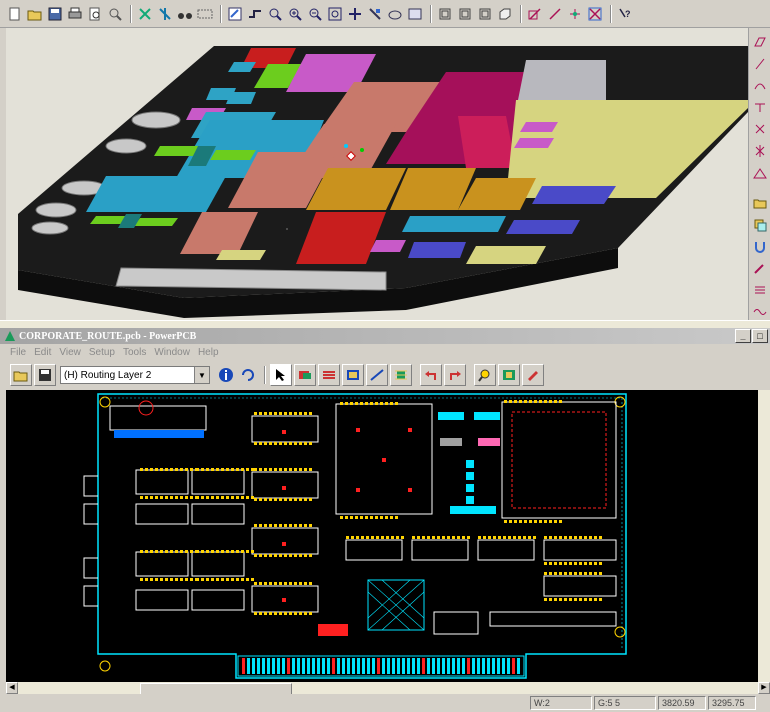  Describe the element at coordinates (575, 14) in the screenshot. I see `snap-icon` at that location.